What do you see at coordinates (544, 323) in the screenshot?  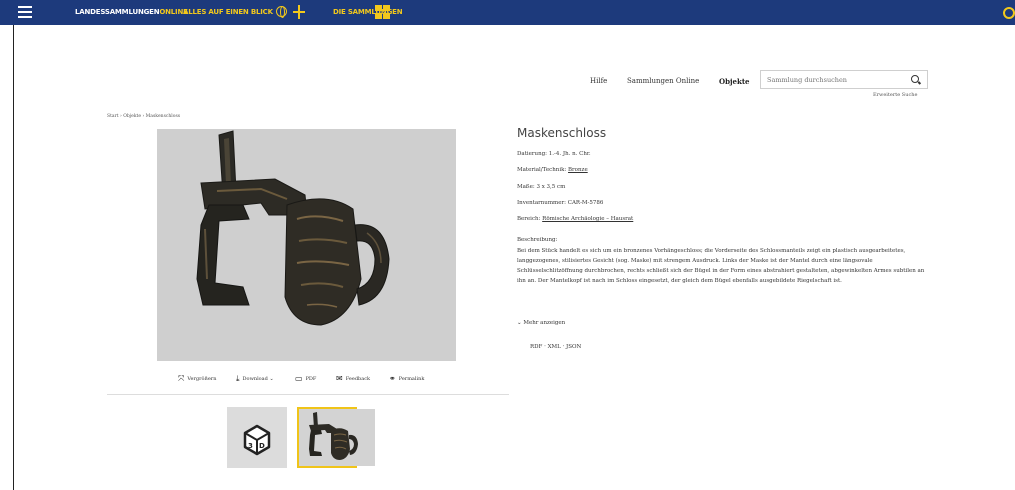 I see `show-more-label: Mehr anzeigen` at bounding box center [544, 323].